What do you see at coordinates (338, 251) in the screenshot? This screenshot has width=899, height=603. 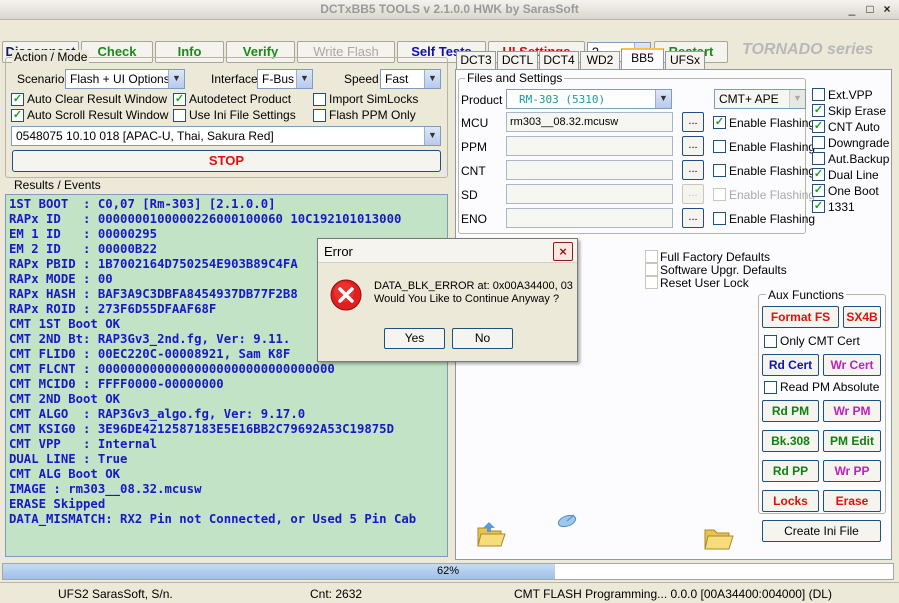 I see `dialog-title: Error` at bounding box center [338, 251].